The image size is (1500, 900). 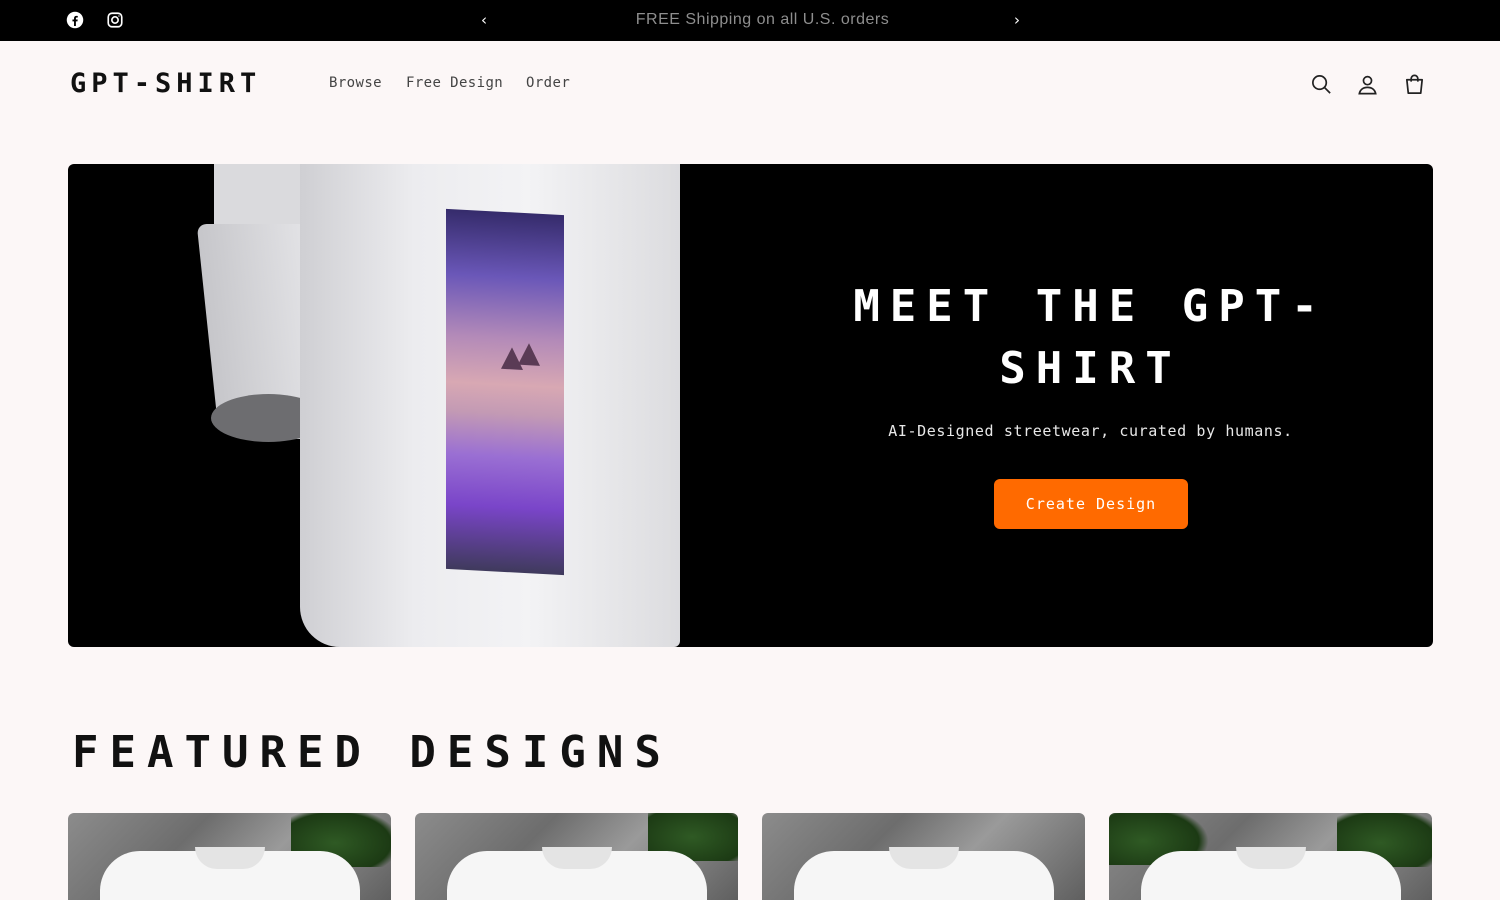 I want to click on account-icon, so click(x=1367, y=84).